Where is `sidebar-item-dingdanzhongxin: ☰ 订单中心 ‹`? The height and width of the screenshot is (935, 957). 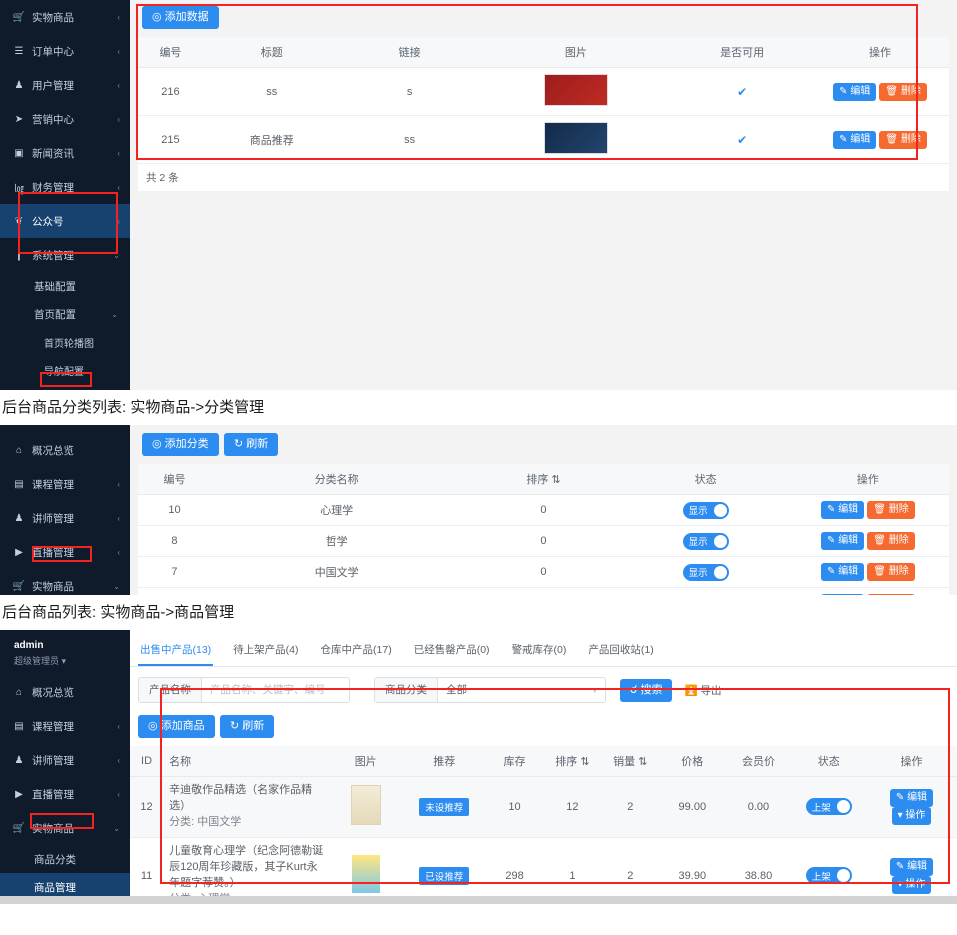 sidebar-item-dingdanzhongxin: ☰ 订单中心 ‹ is located at coordinates (65, 51).